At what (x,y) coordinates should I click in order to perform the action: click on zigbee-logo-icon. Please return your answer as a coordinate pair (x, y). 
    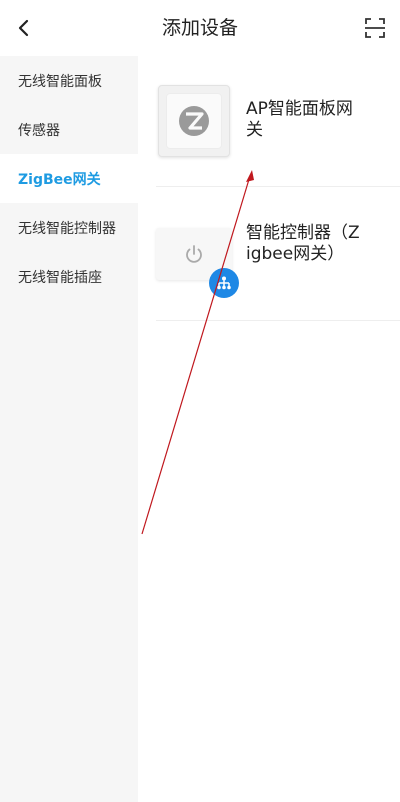
    Looking at the image, I should click on (194, 121).